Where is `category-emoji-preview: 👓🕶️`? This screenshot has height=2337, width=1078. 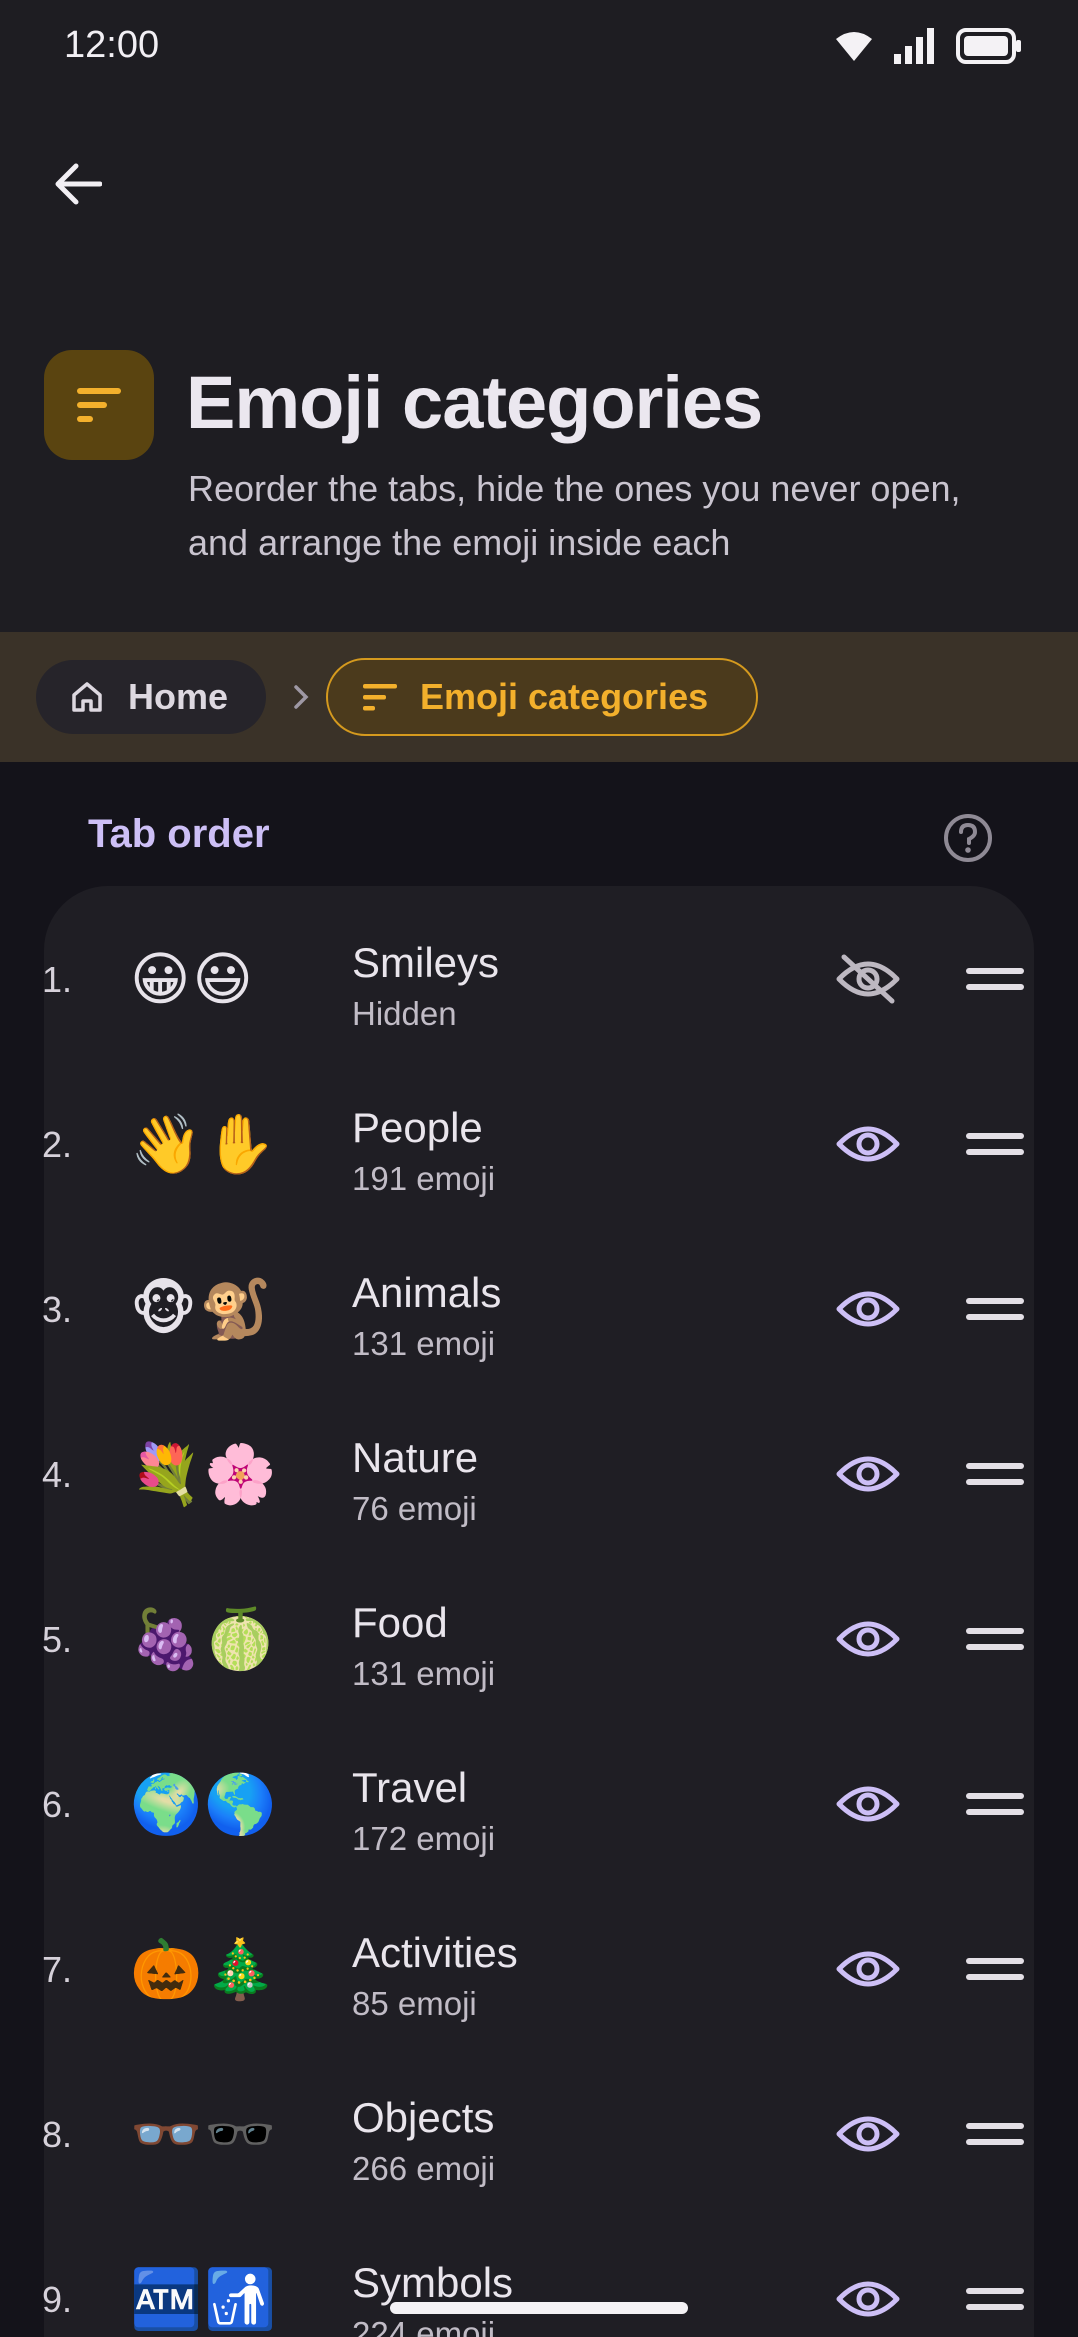 category-emoji-preview: 👓🕶️ is located at coordinates (204, 2134).